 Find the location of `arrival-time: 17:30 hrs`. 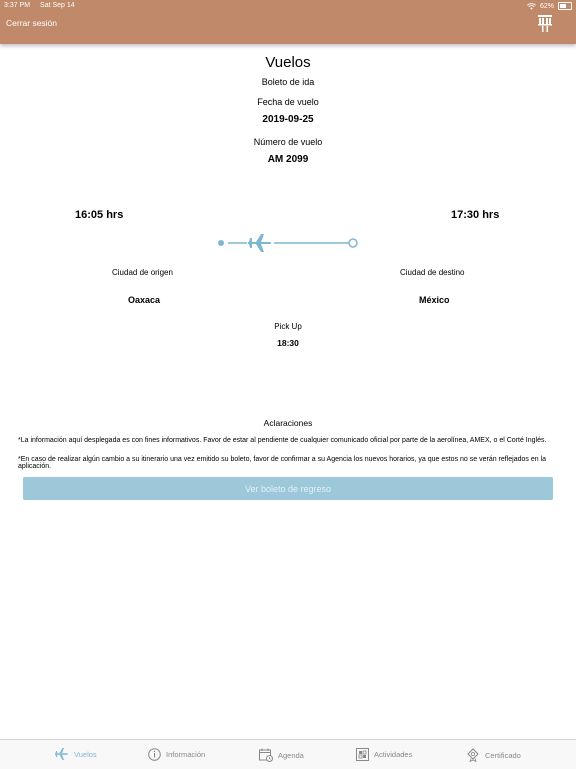

arrival-time: 17:30 hrs is located at coordinates (475, 215).